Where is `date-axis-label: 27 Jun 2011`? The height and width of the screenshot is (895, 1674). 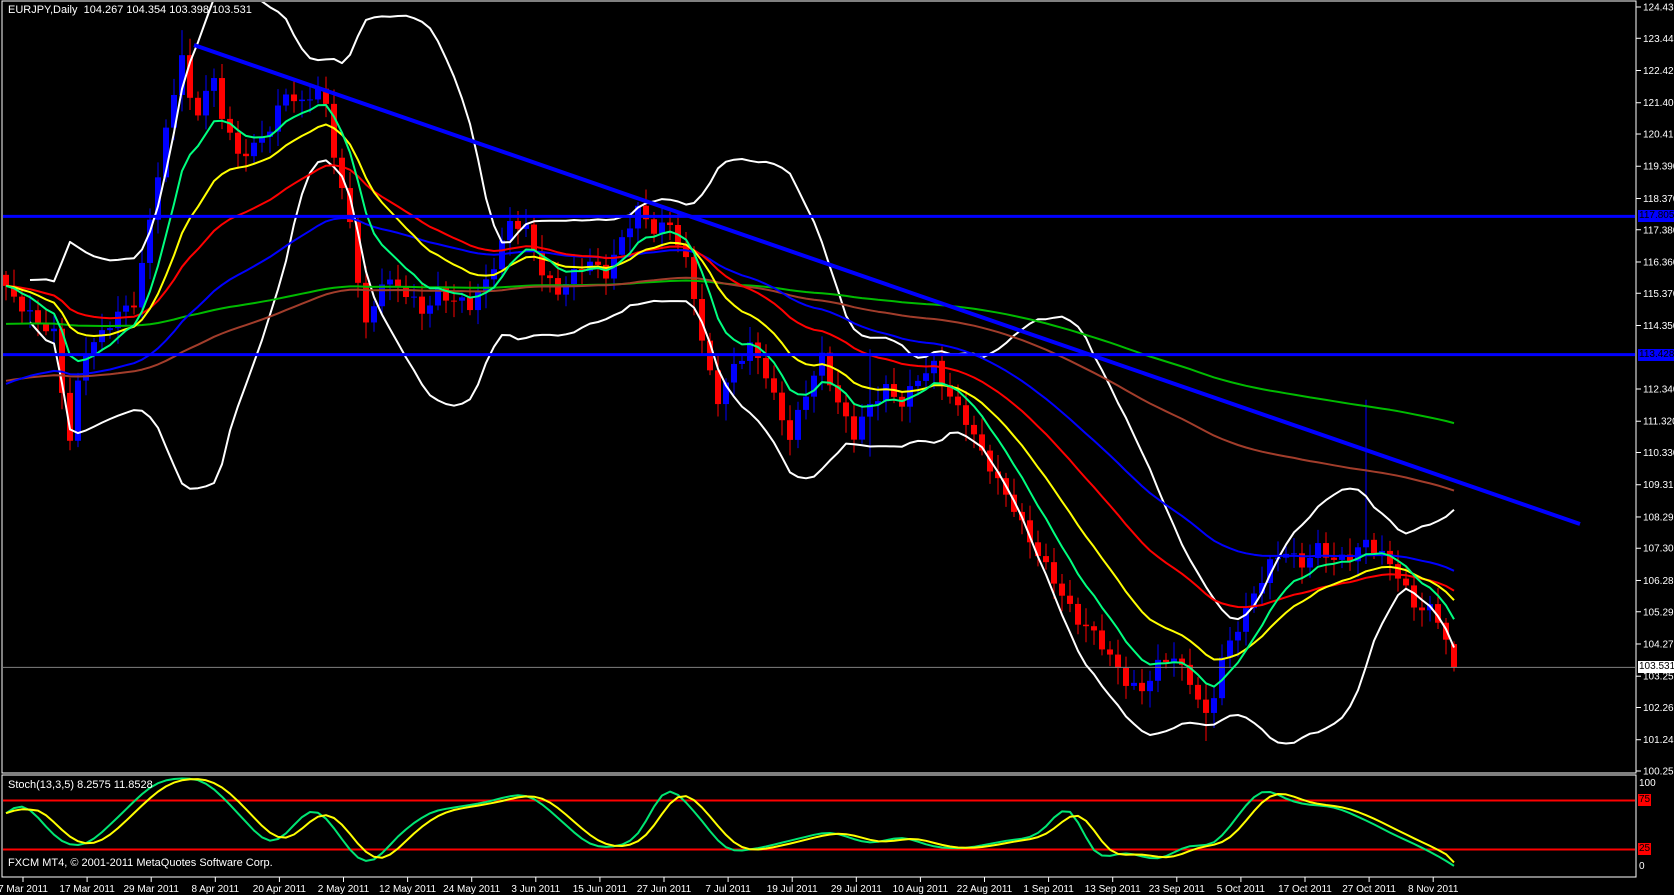 date-axis-label: 27 Jun 2011 is located at coordinates (664, 889).